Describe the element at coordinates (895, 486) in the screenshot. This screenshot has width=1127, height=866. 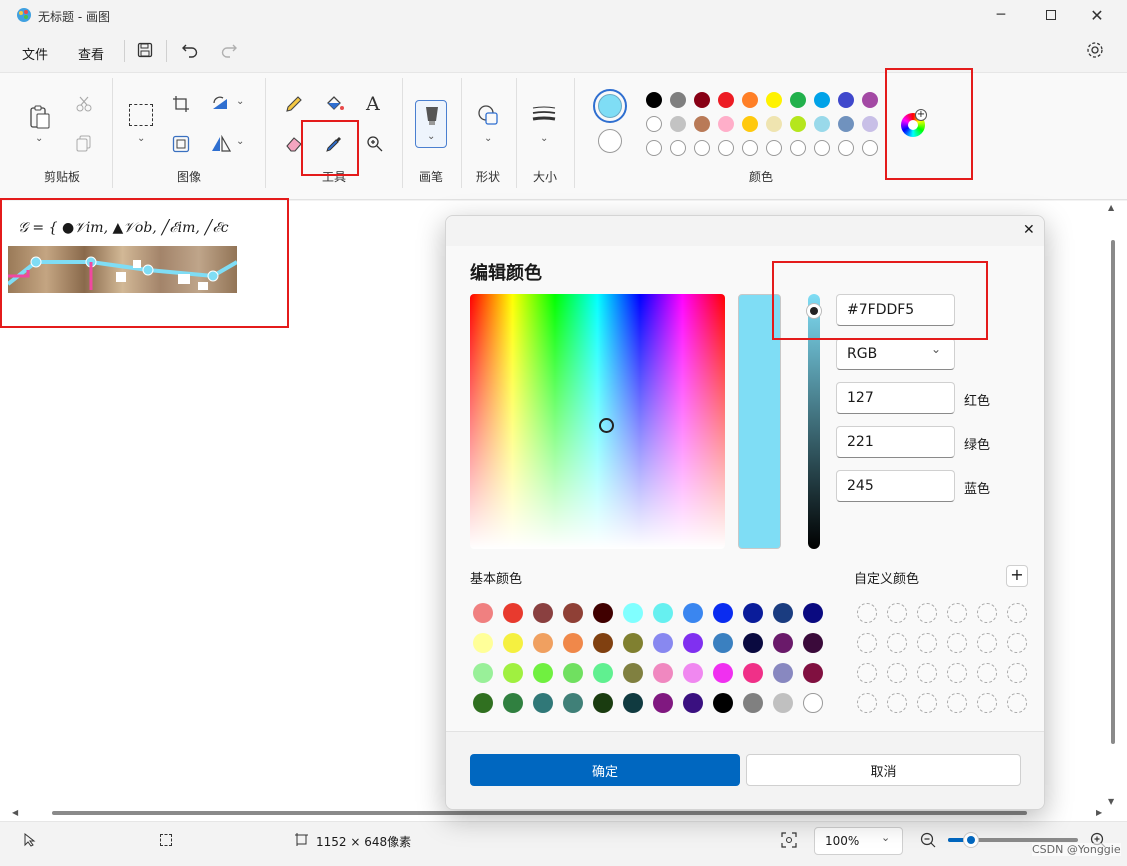
I see `blue-input: 245` at that location.